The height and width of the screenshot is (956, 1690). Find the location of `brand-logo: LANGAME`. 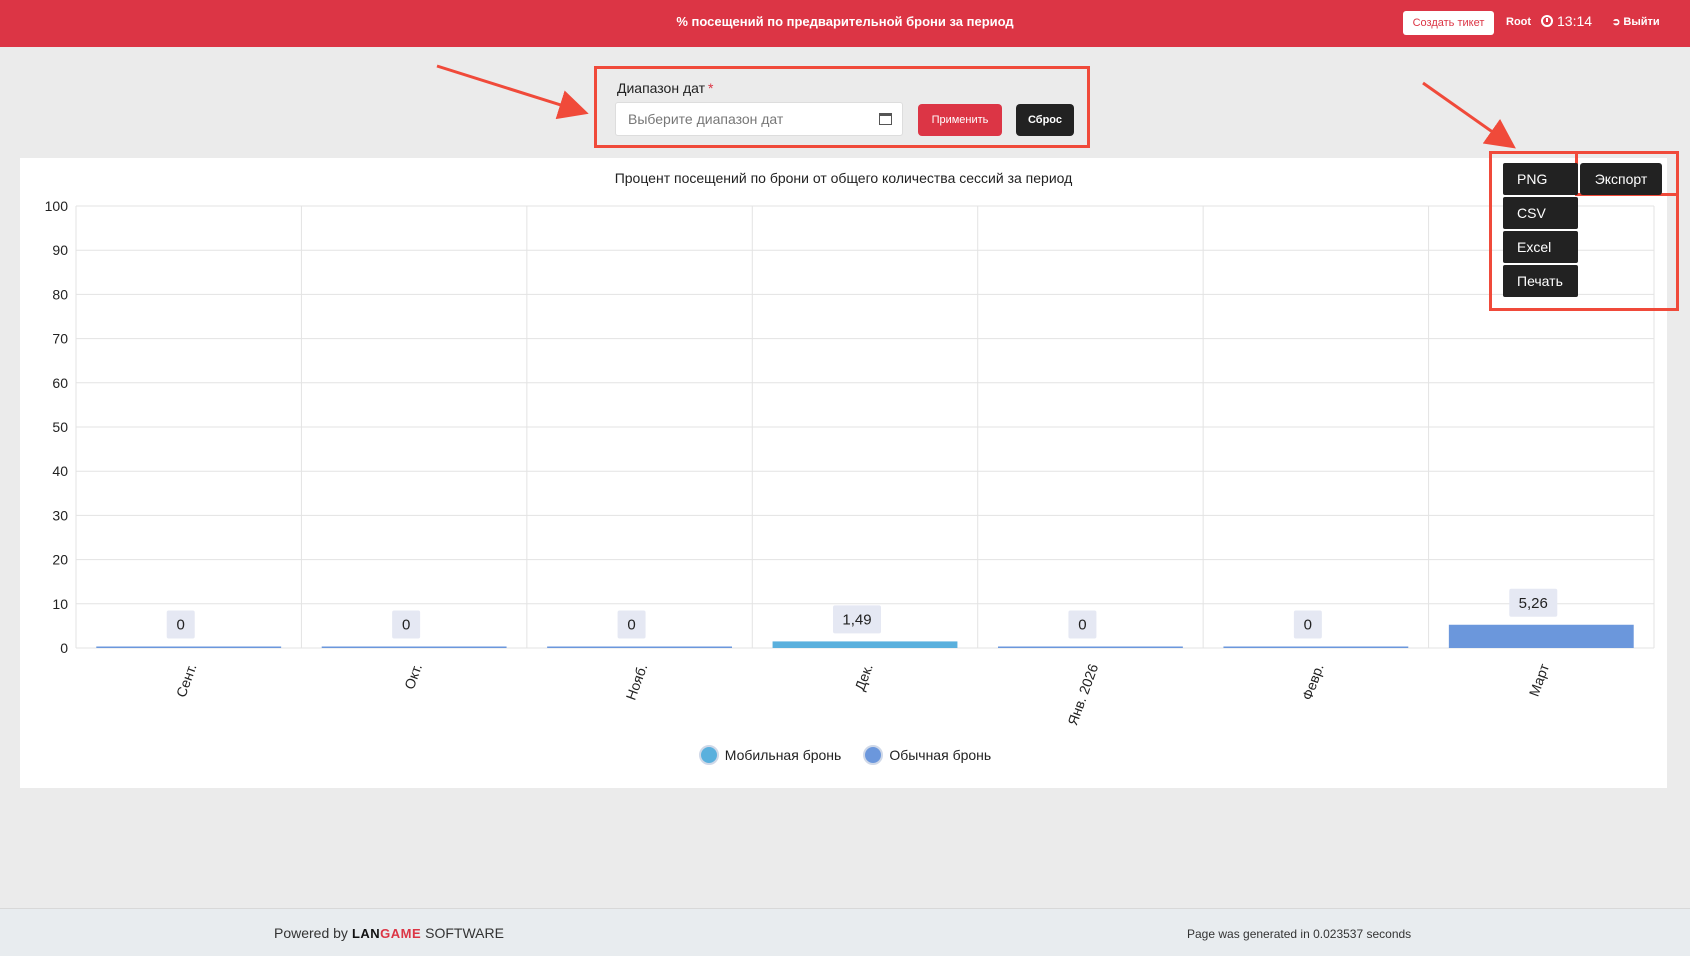

brand-logo: LANGAME is located at coordinates (386, 933).